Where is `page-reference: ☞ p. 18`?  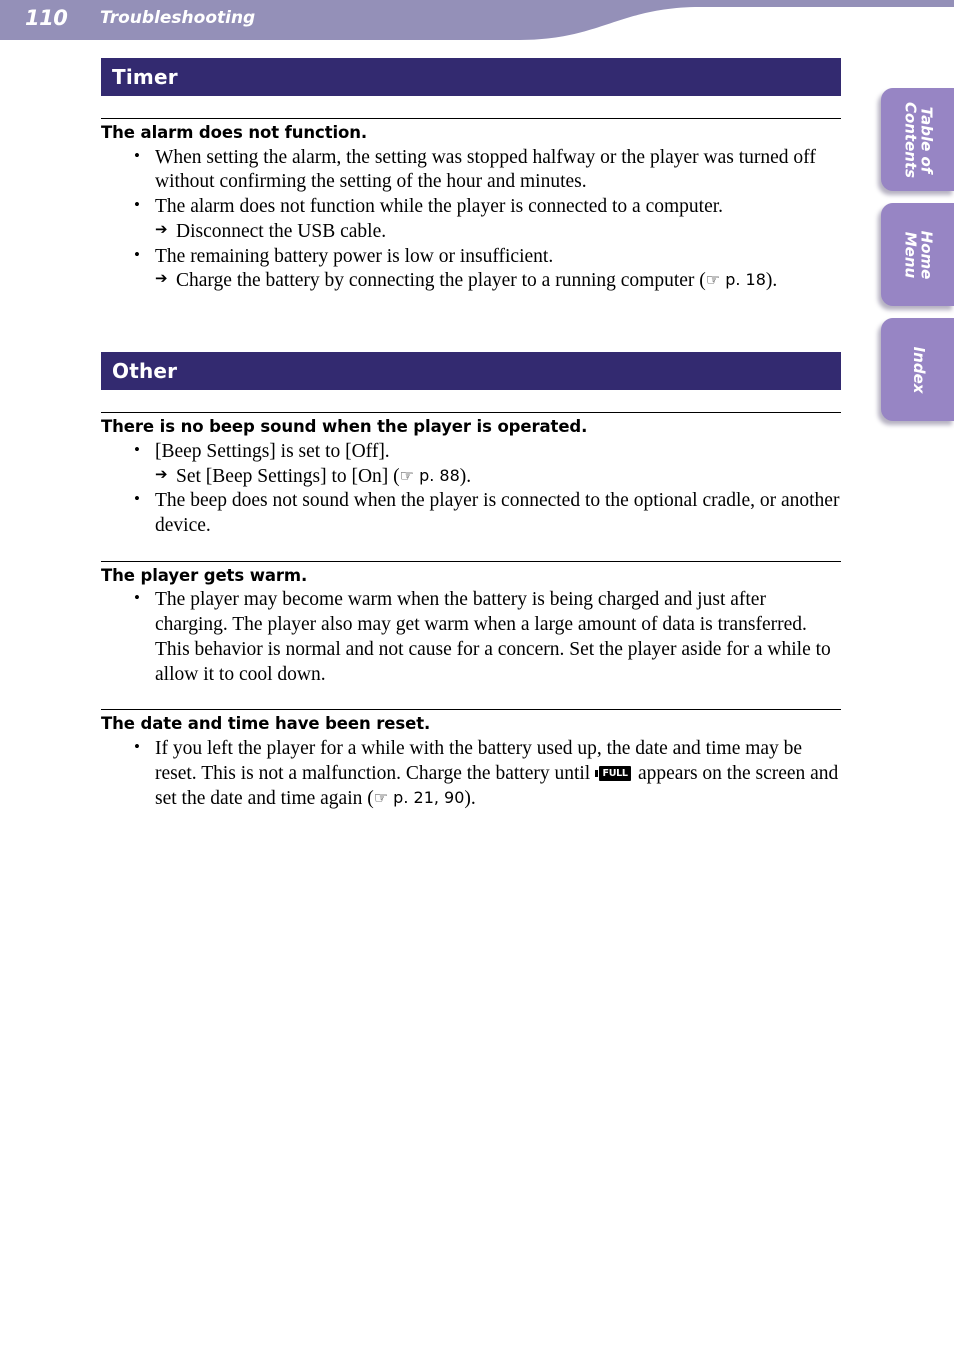 page-reference: ☞ p. 18 is located at coordinates (736, 279).